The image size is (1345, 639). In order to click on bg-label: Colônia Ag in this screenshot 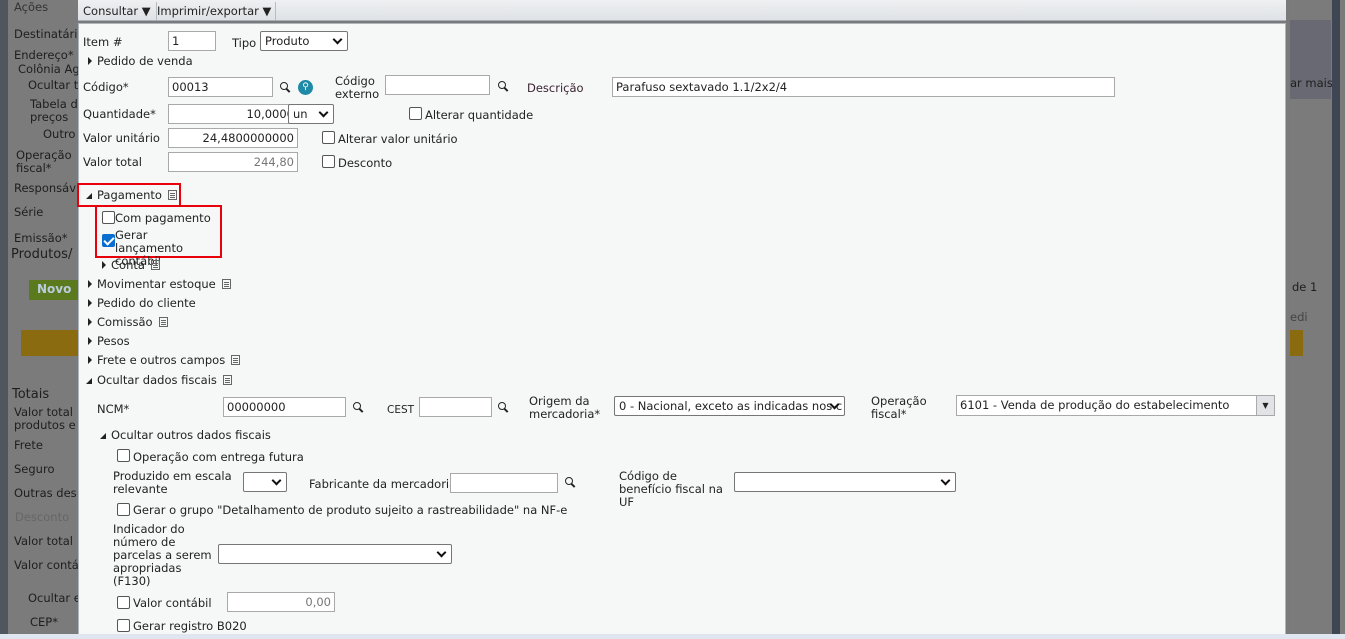, I will do `click(49, 69)`.